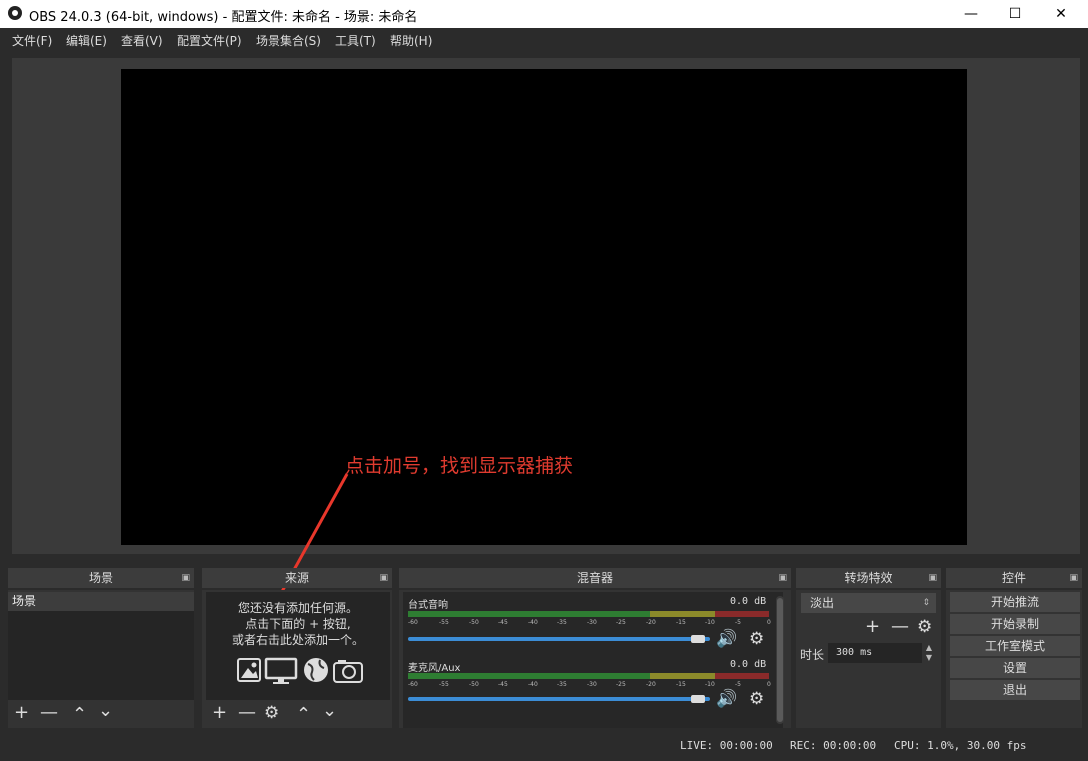 The image size is (1088, 761). I want to click on duration-label: 时长, so click(812, 655).